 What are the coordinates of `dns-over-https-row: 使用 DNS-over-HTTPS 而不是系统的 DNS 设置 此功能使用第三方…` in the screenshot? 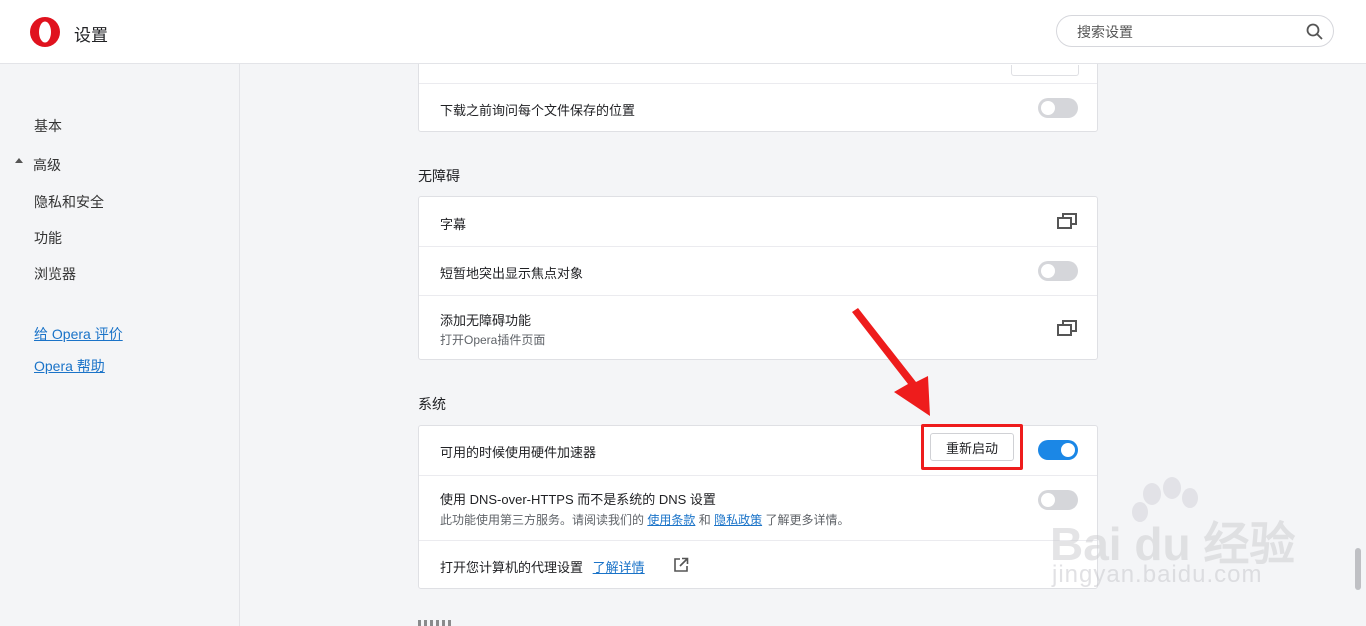 It's located at (758, 508).